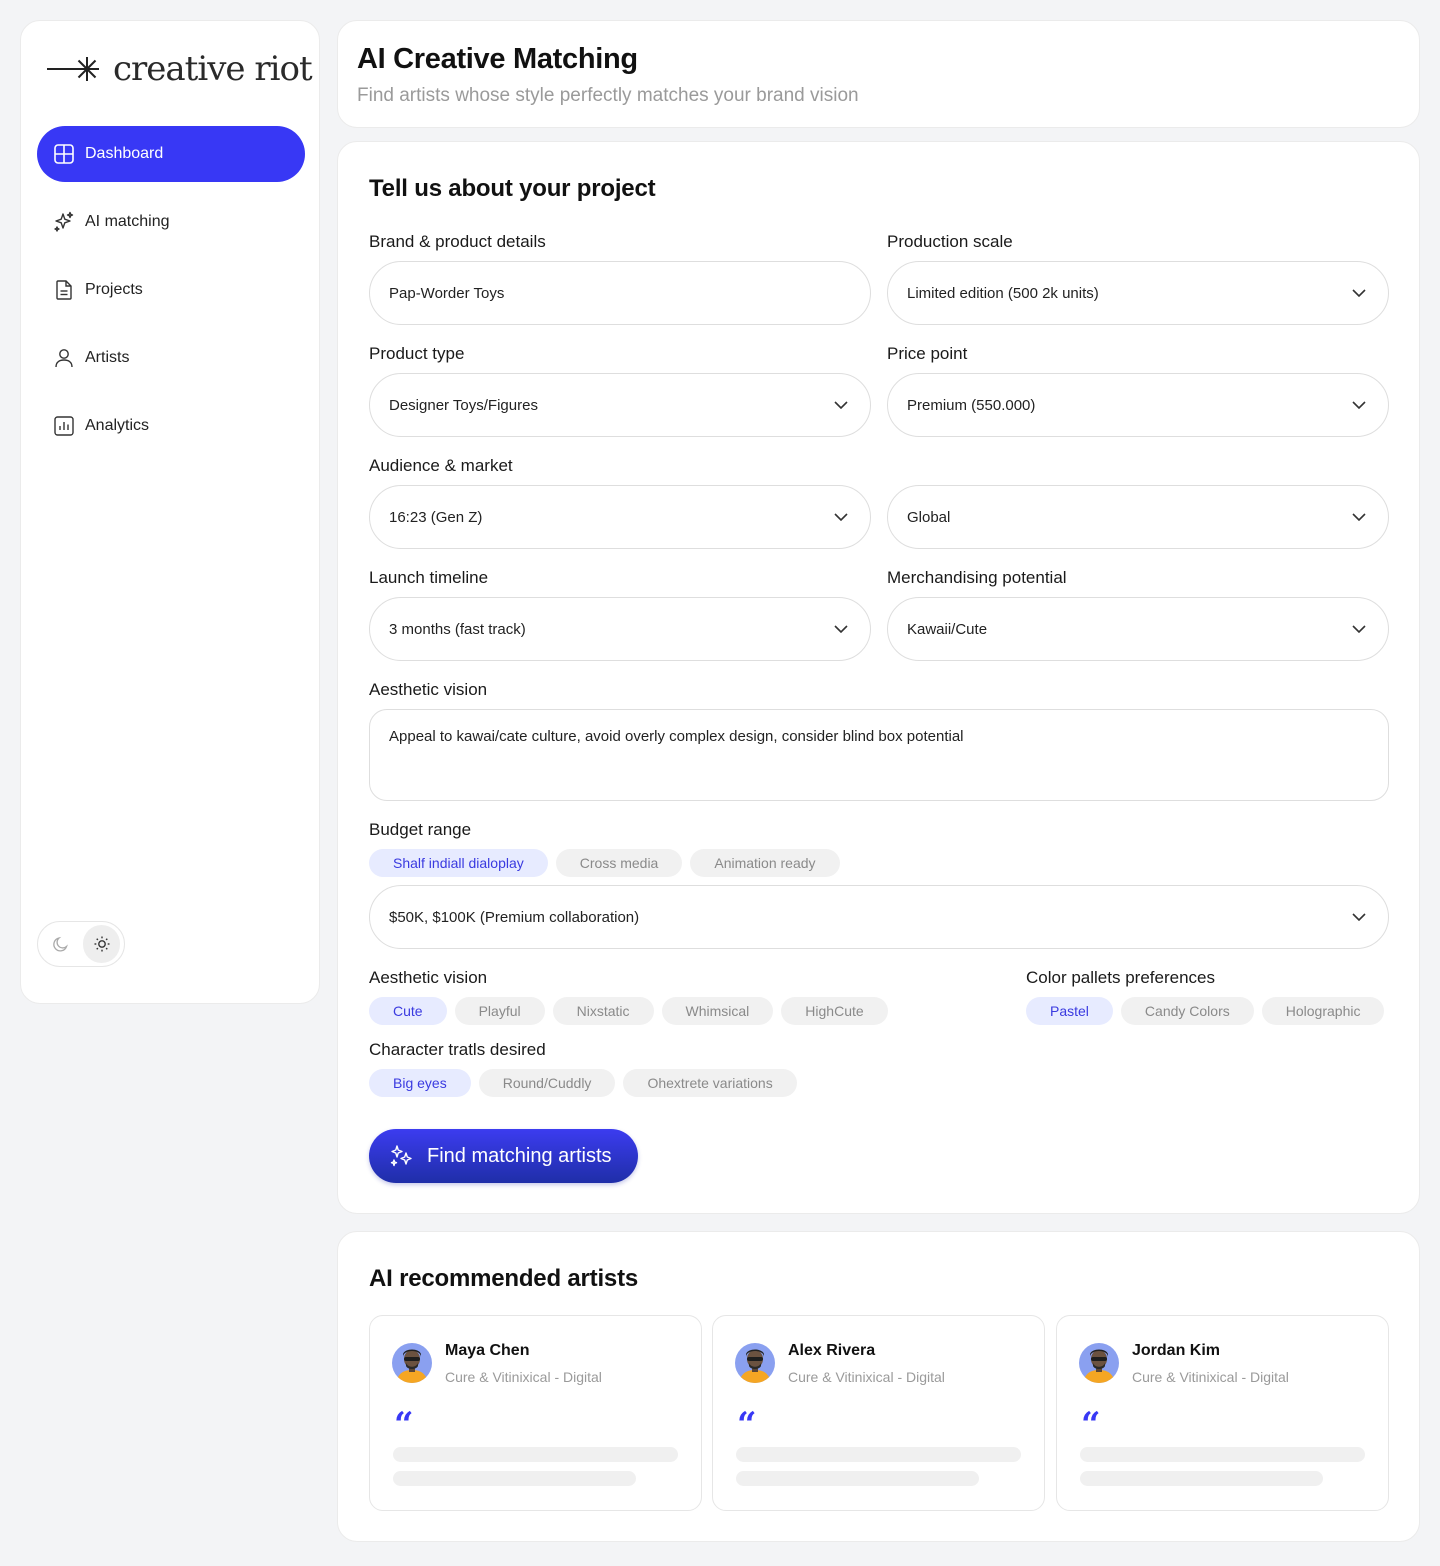 This screenshot has width=1440, height=1566. I want to click on market-select: Global, so click(1138, 517).